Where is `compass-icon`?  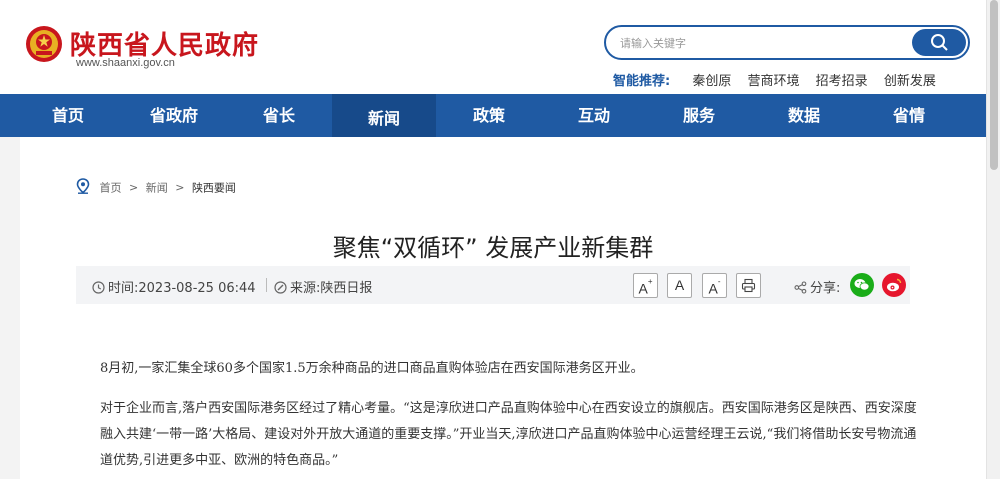
compass-icon is located at coordinates (280, 289).